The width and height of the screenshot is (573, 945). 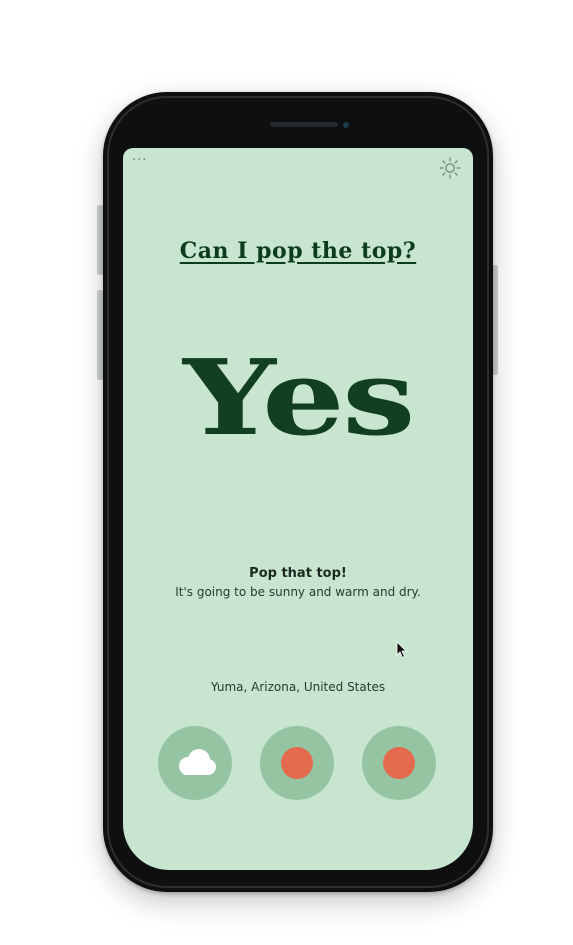 What do you see at coordinates (299, 397) in the screenshot?
I see `answer-text: Yes` at bounding box center [299, 397].